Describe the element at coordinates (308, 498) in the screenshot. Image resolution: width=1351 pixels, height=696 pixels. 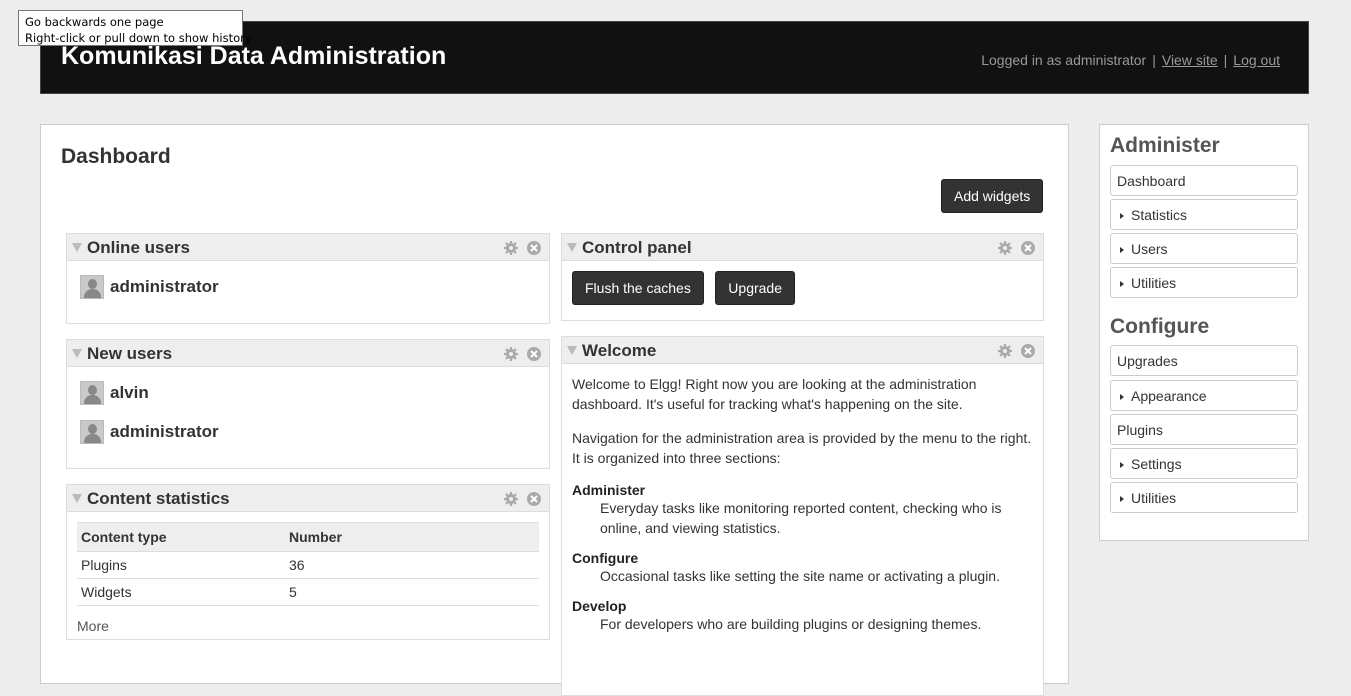
I see `widget-header: Content statistics` at that location.